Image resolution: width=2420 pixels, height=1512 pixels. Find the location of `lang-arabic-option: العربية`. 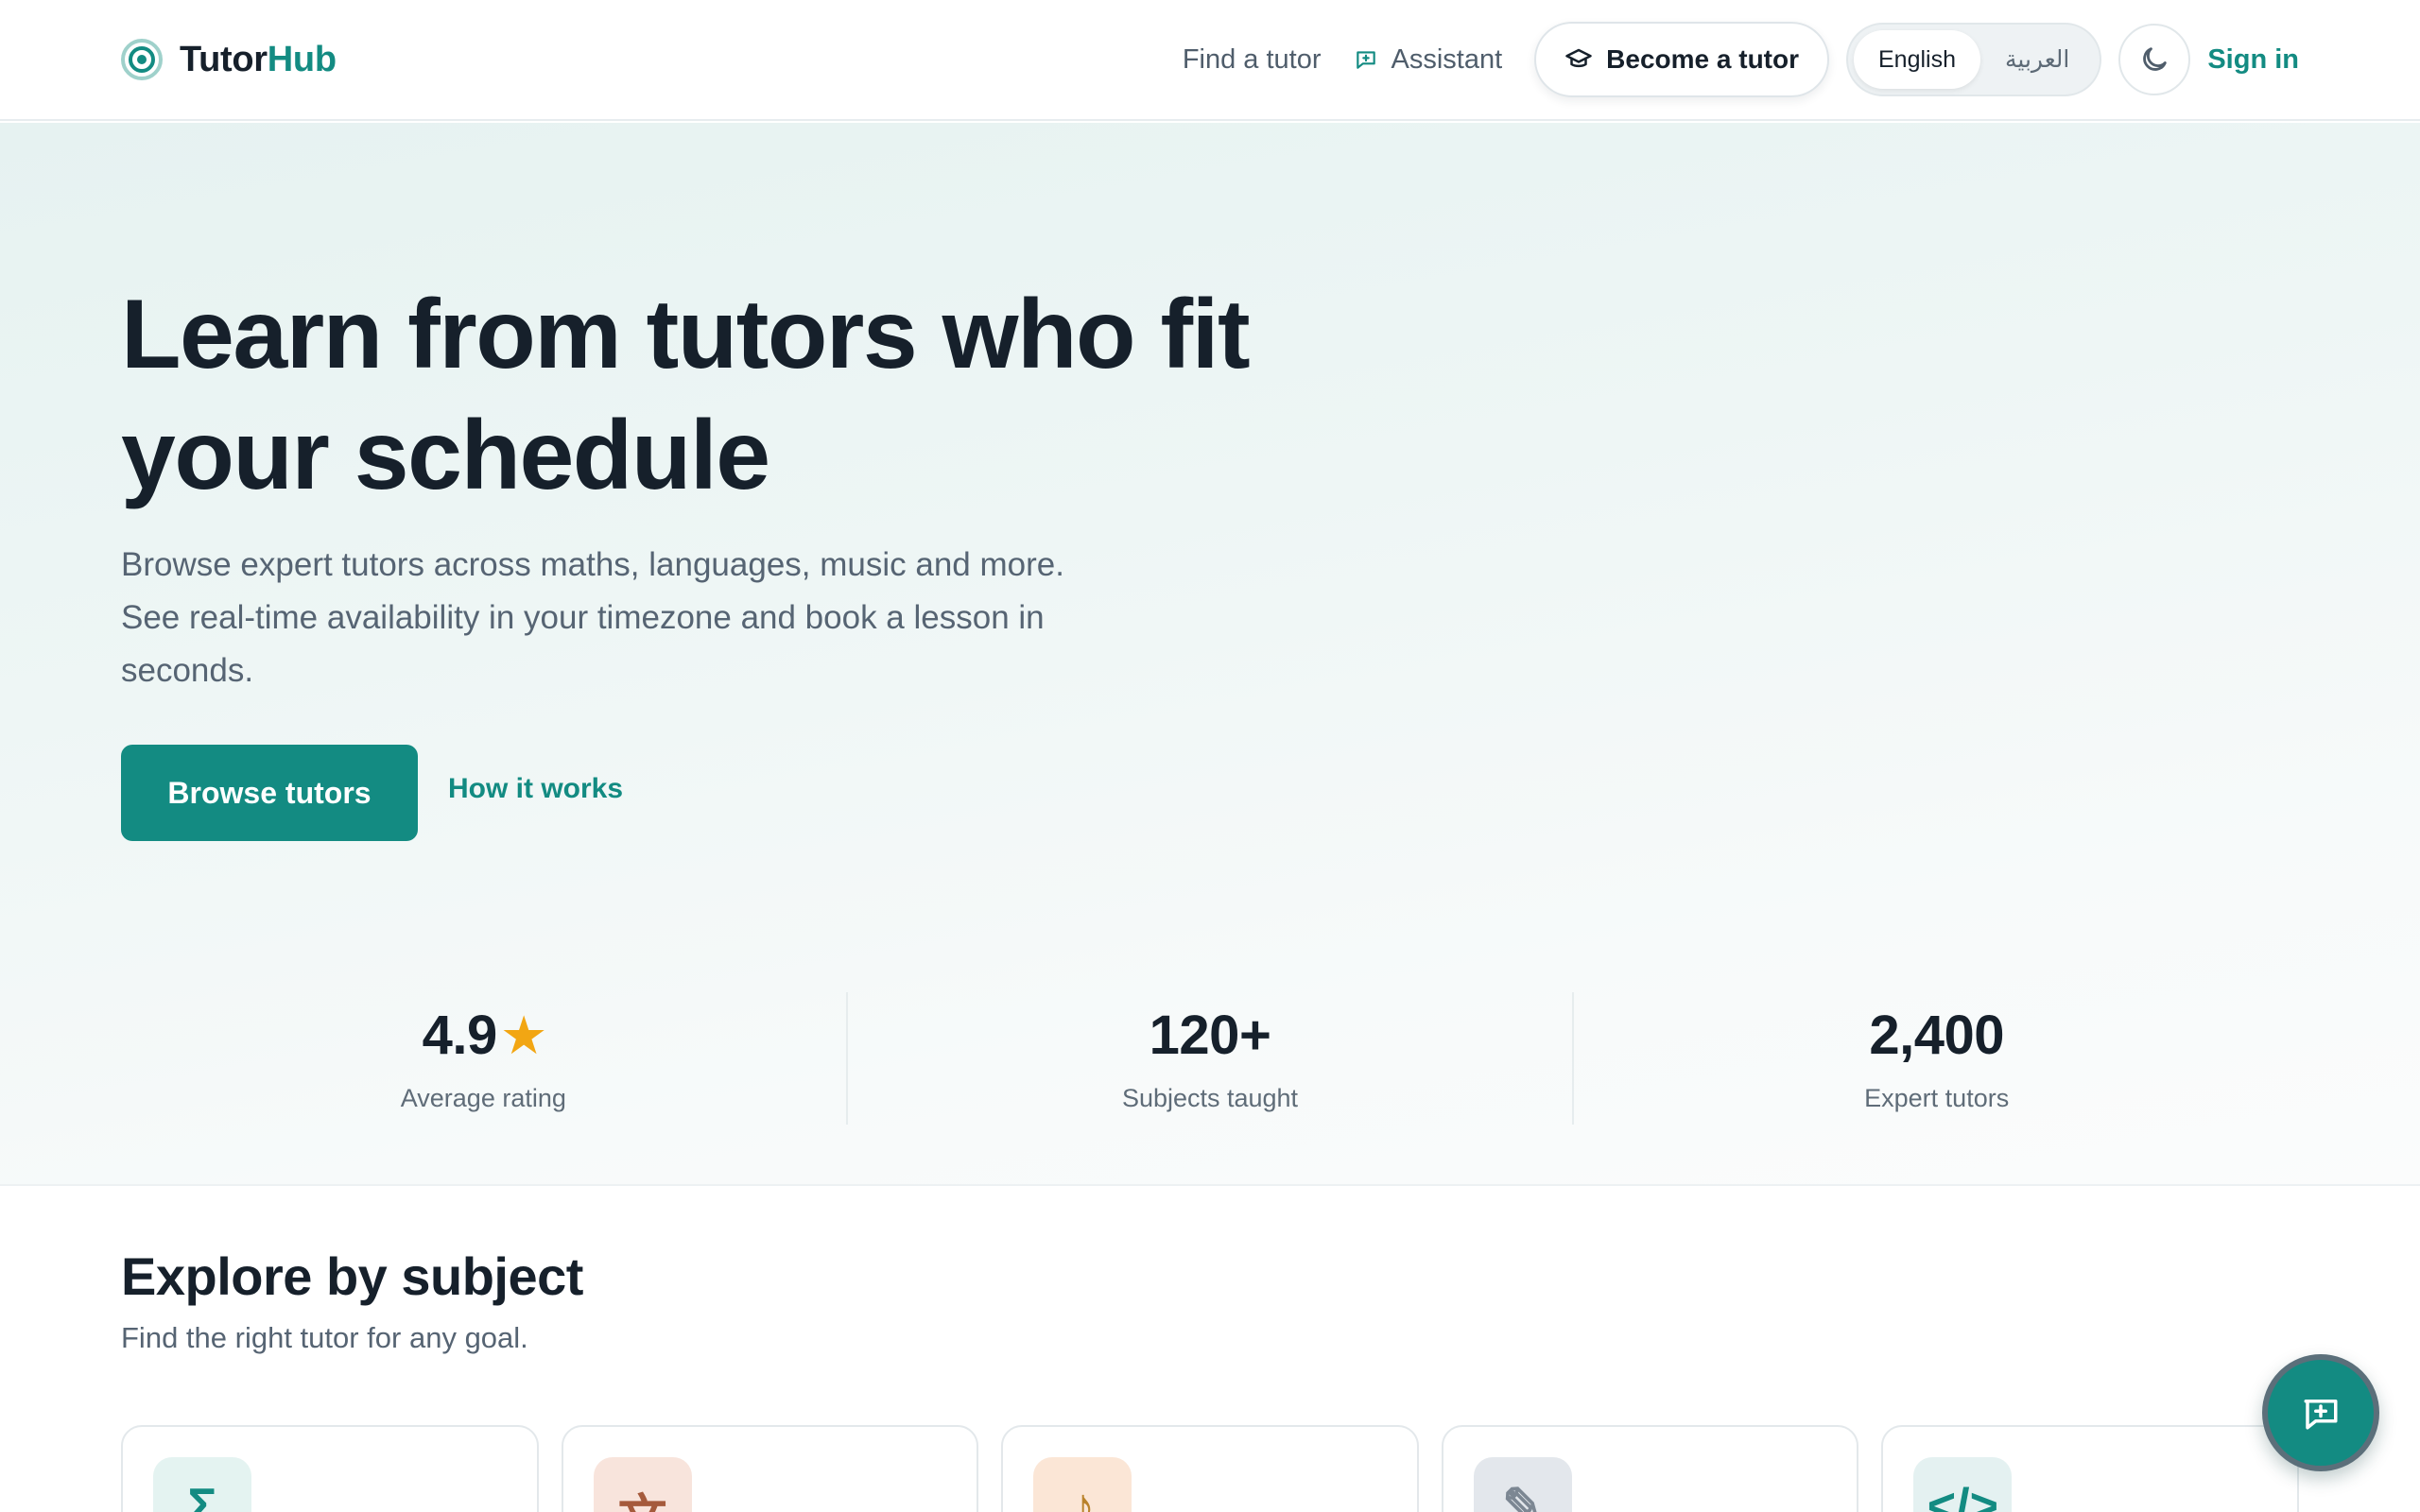

lang-arabic-option: العربية is located at coordinates (2037, 59).